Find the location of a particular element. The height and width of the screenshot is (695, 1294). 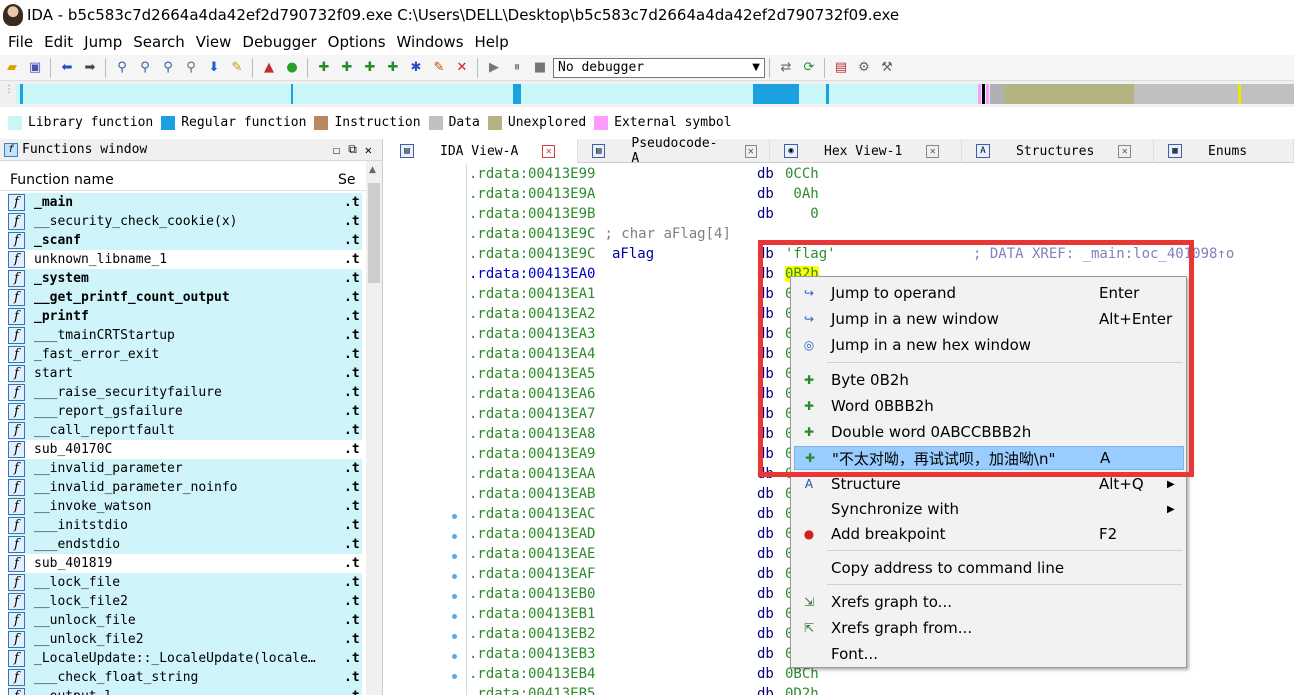

navigation-bar is located at coordinates (655, 94).